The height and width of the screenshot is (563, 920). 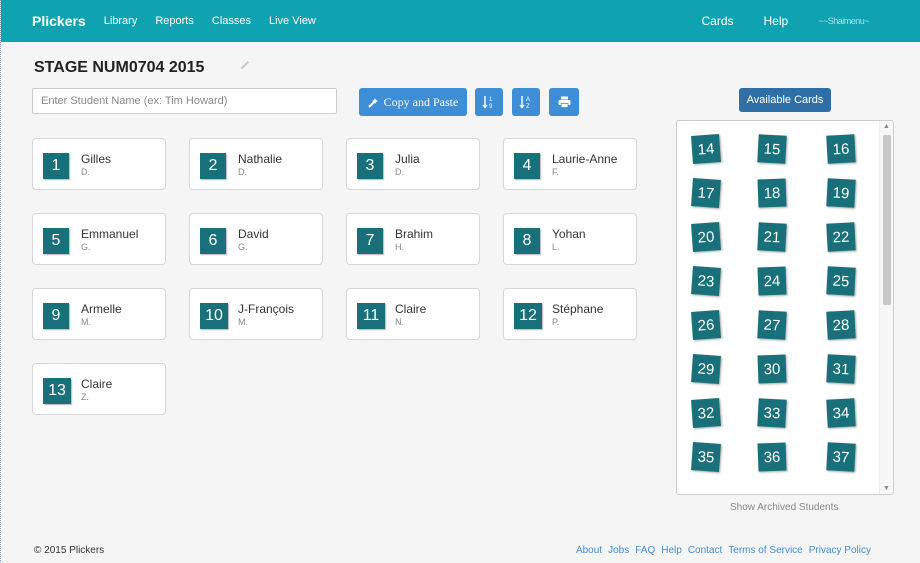 I want to click on brand-logo: Plickers, so click(x=59, y=21).